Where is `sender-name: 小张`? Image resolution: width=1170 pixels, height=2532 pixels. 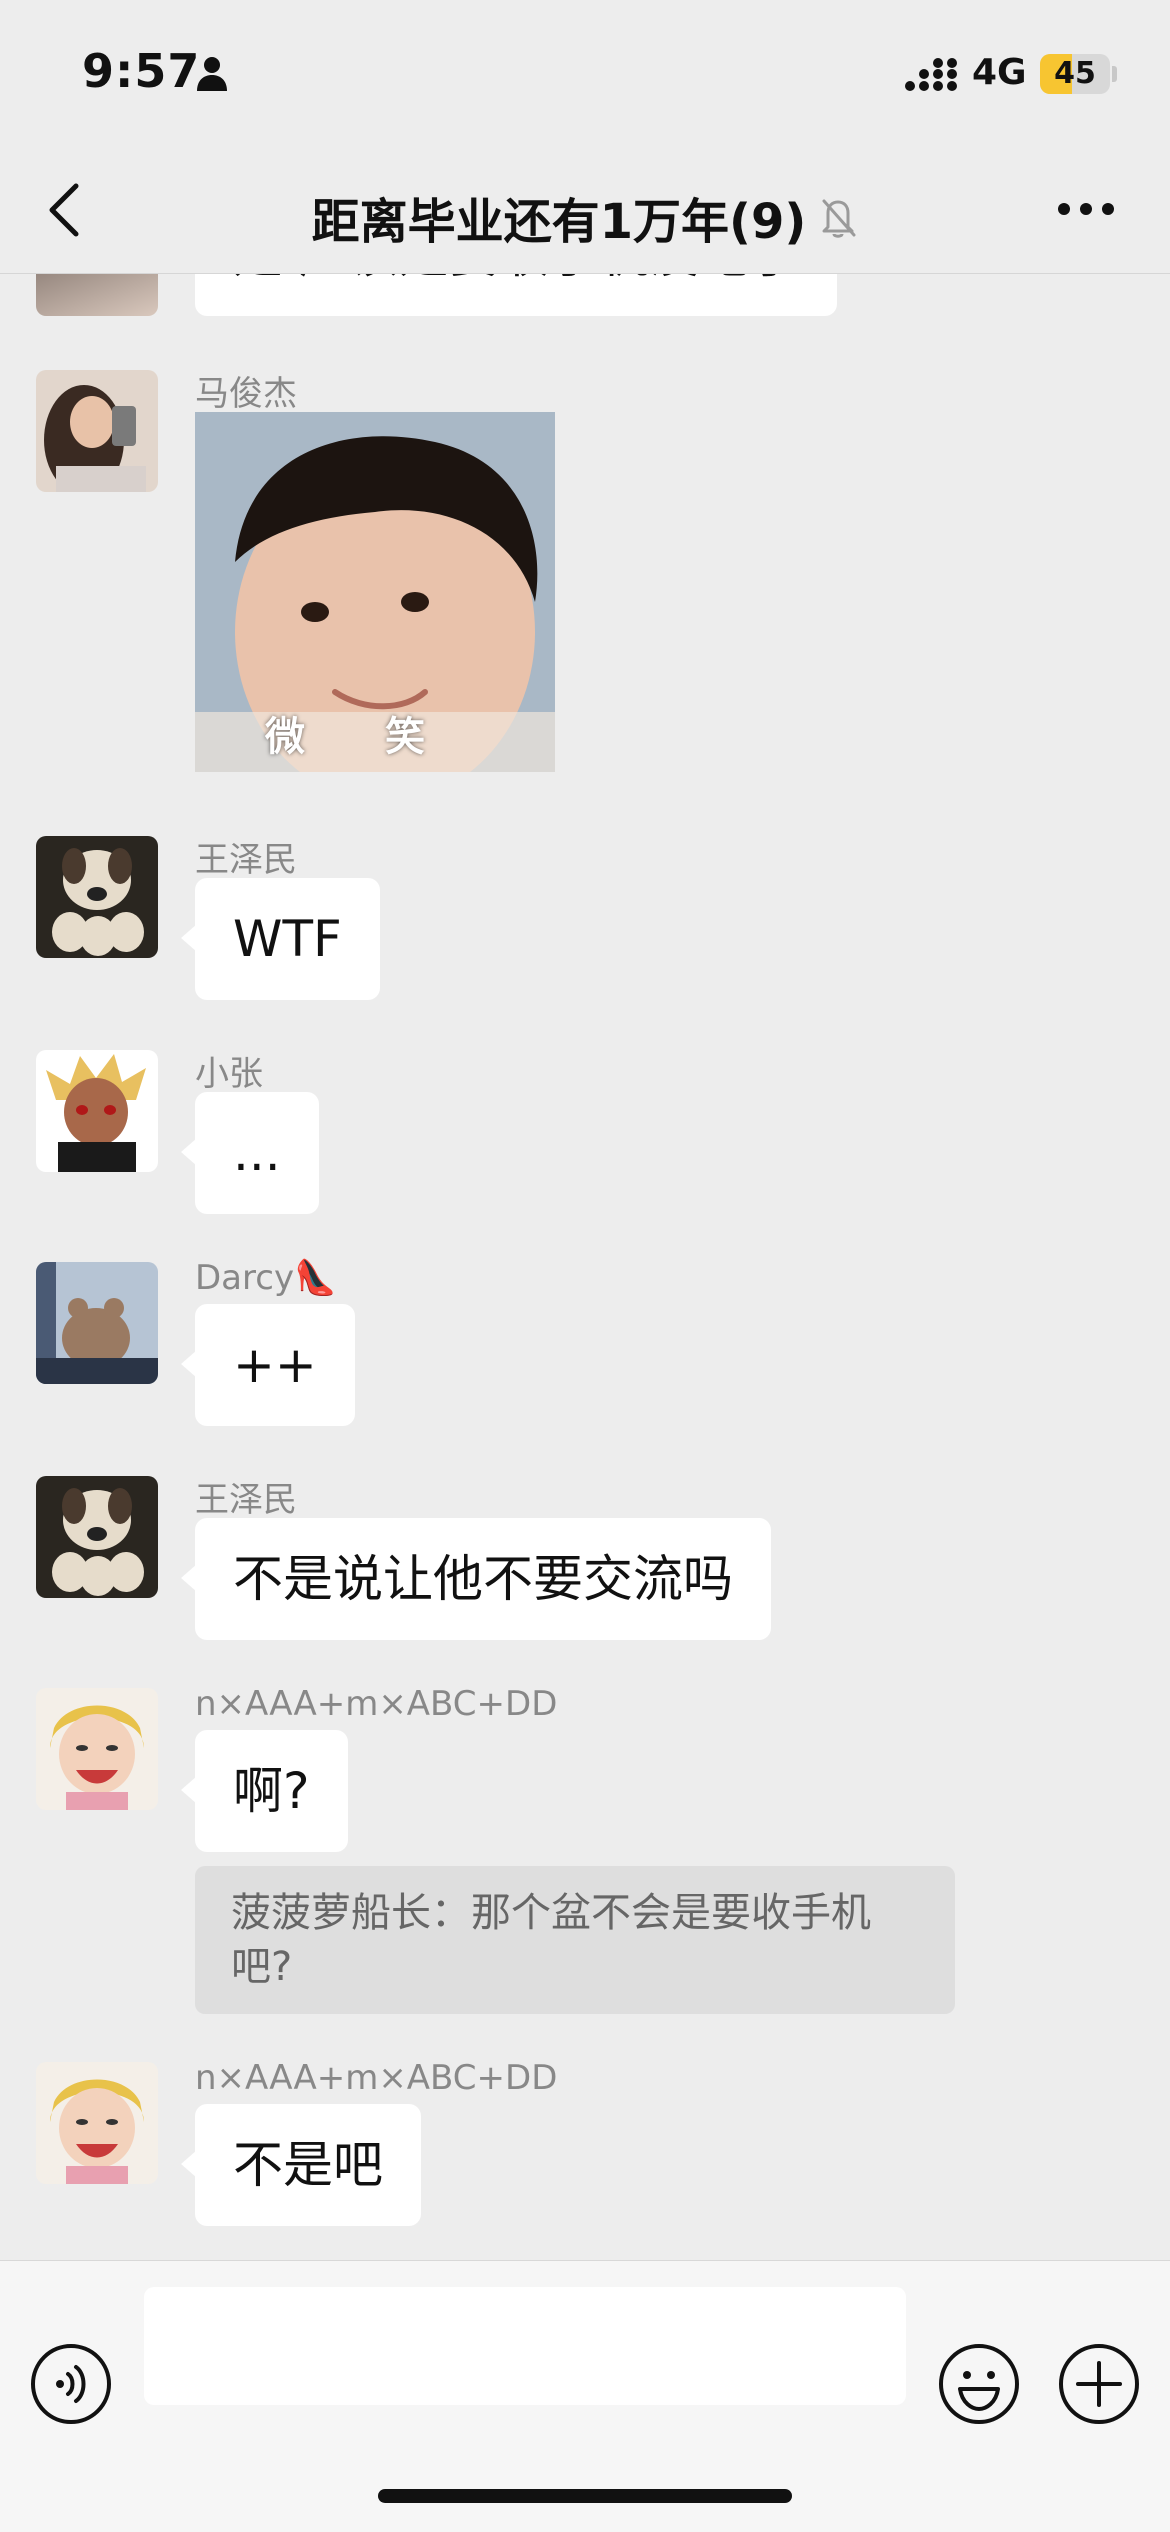 sender-name: 小张 is located at coordinates (229, 1074).